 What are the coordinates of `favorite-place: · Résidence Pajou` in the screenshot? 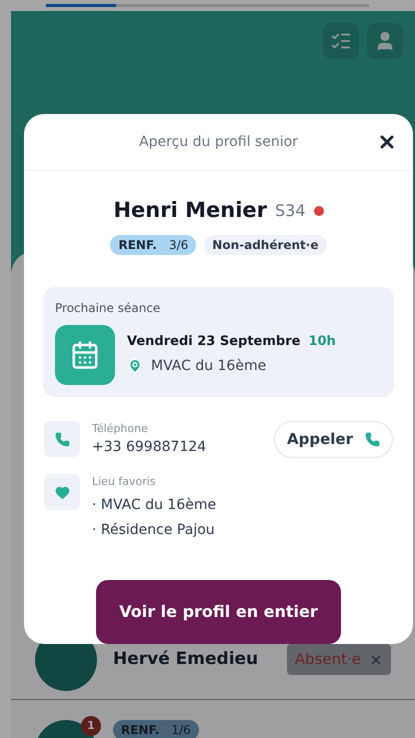 It's located at (154, 530).